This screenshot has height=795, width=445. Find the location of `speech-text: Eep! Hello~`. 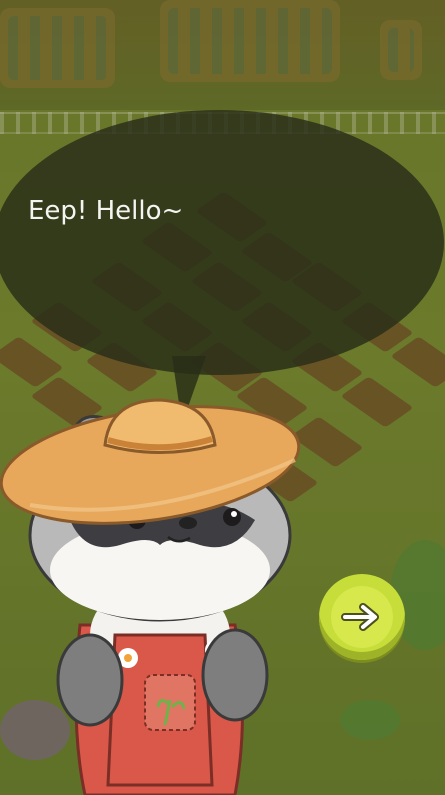

speech-text: Eep! Hello~ is located at coordinates (106, 211).